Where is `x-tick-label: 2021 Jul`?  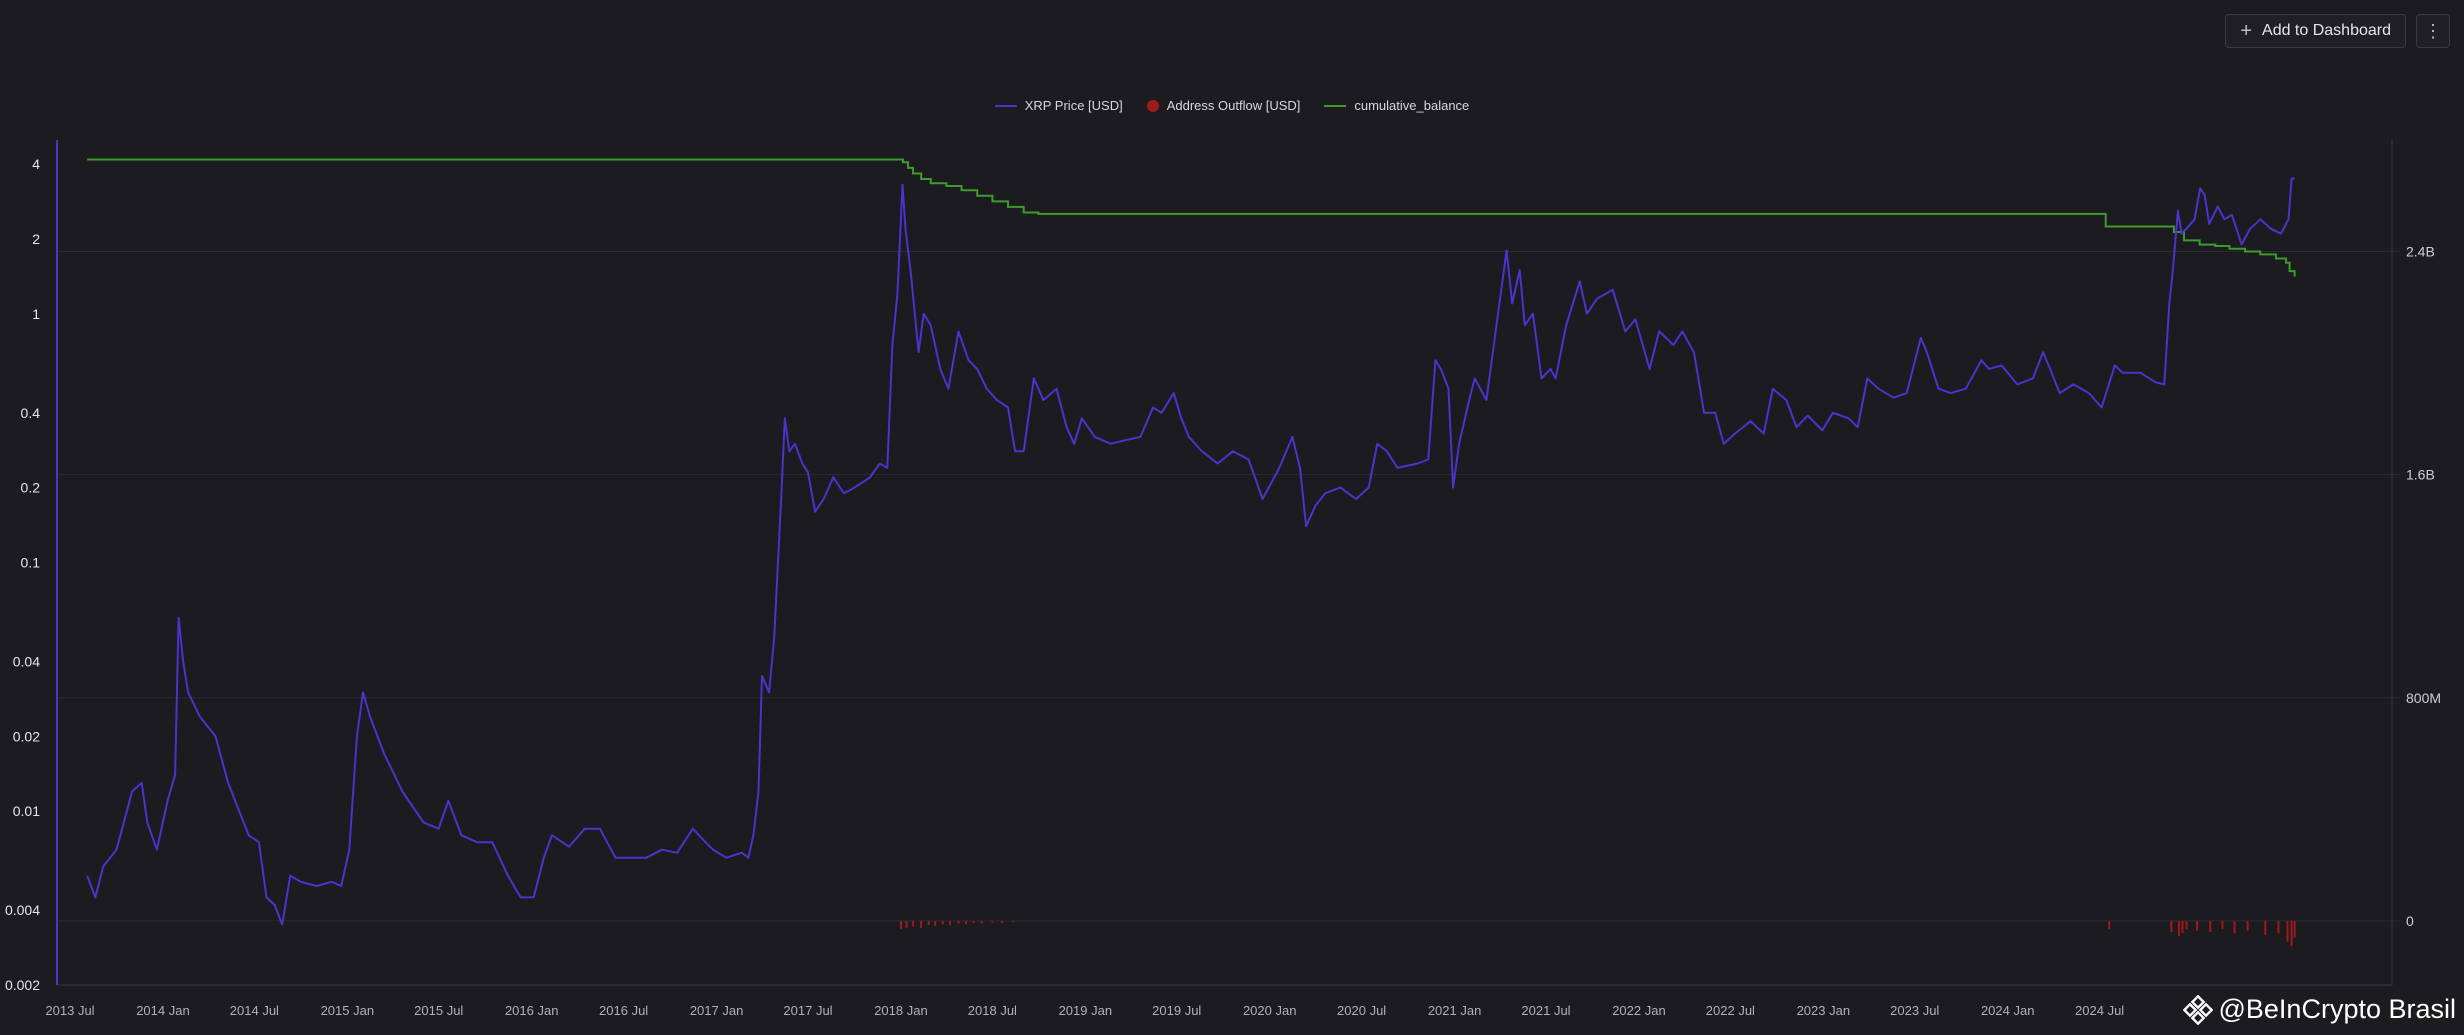
x-tick-label: 2021 Jul is located at coordinates (1545, 1010).